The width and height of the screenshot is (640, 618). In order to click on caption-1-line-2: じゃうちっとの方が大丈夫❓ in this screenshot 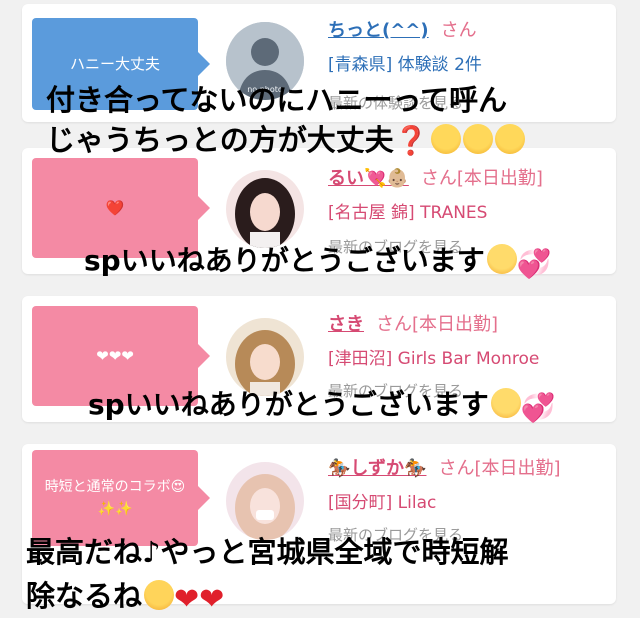, I will do `click(285, 139)`.